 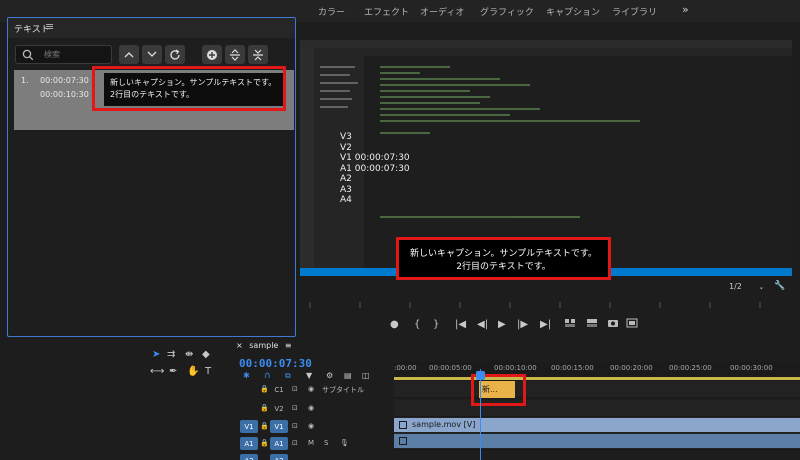 I want to click on workspace-tab-audio: オーディオ, so click(x=442, y=11).